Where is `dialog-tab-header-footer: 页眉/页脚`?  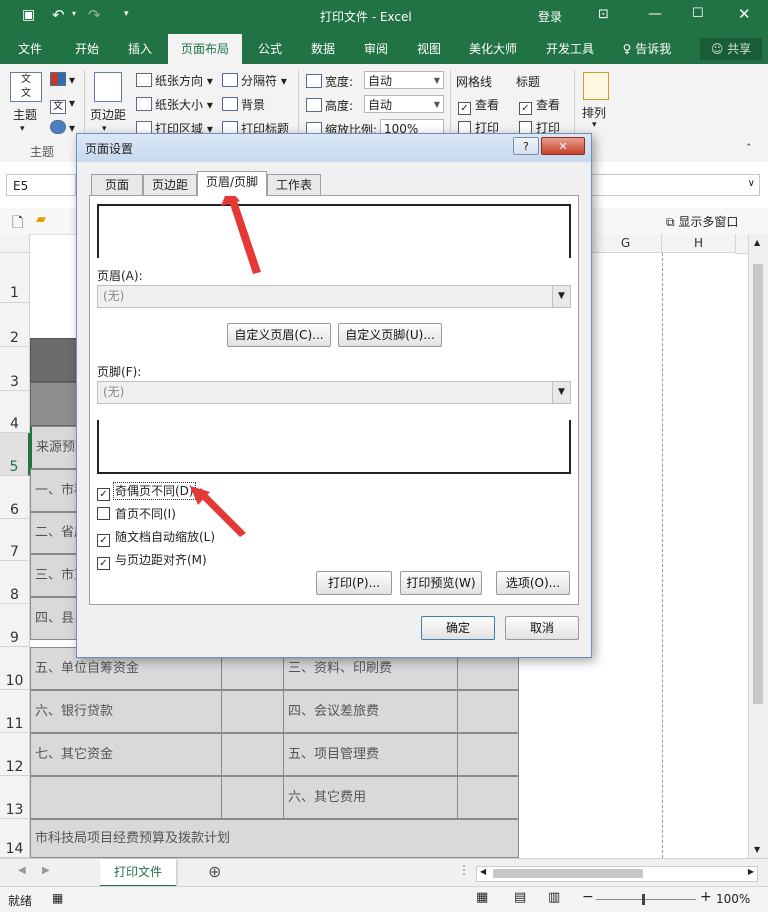
dialog-tab-header-footer: 页眉/页脚 is located at coordinates (232, 183).